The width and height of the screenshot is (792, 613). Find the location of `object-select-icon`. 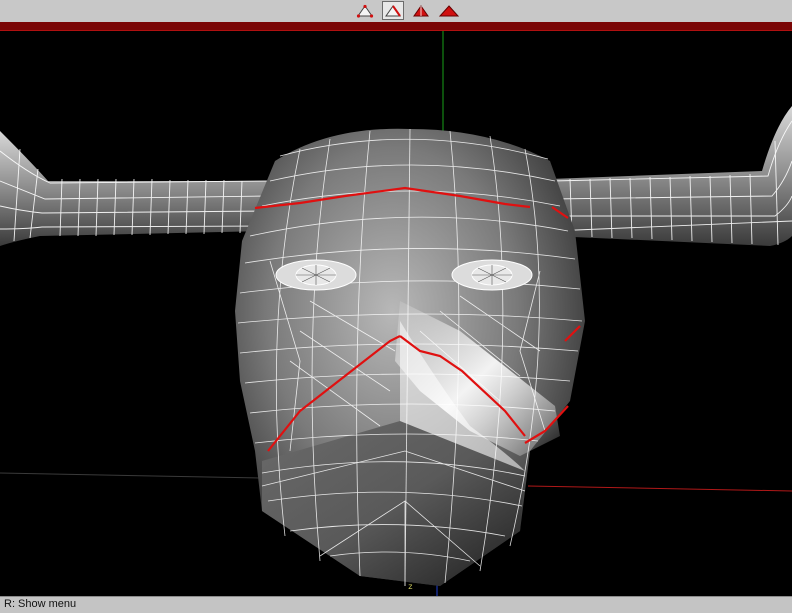

object-select-icon is located at coordinates (449, 10).